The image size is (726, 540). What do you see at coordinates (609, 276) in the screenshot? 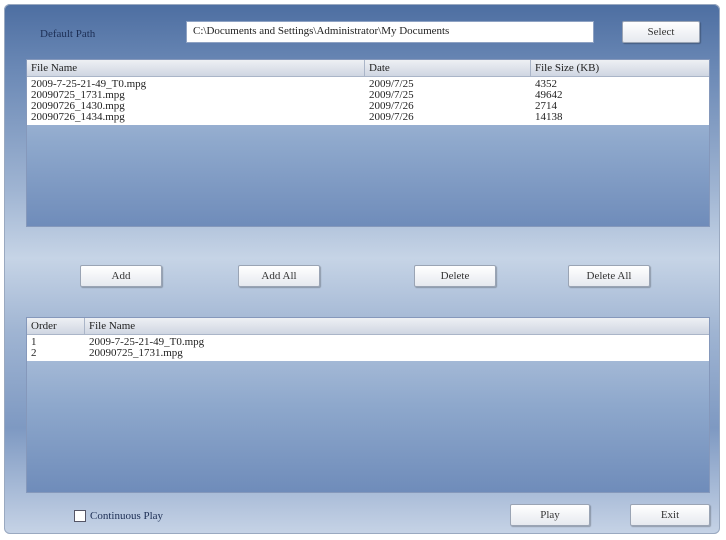
I see `delete-all-button: Delete All` at bounding box center [609, 276].